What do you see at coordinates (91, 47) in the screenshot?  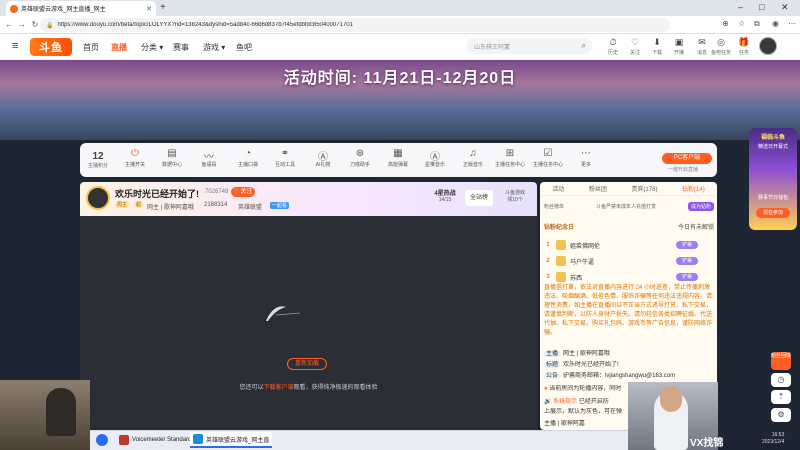 I see `nav-home: 首页` at bounding box center [91, 47].